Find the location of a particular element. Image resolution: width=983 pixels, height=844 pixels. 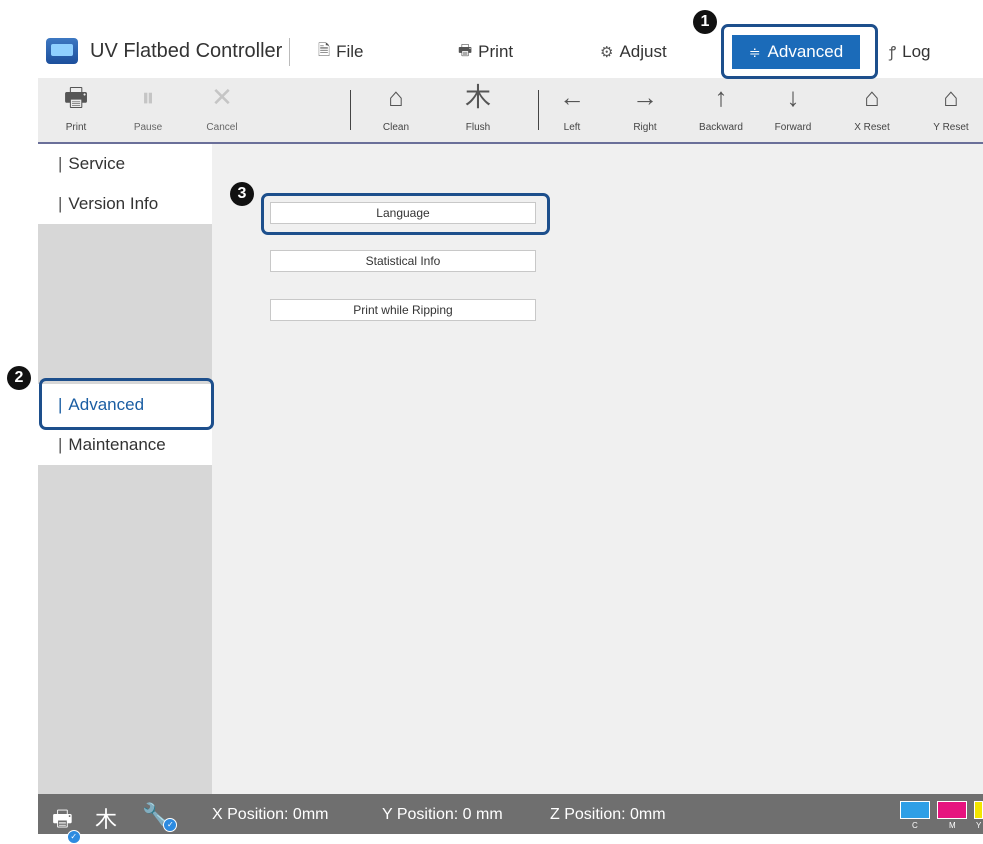

sidebar-item-maintenance: | Maintenance is located at coordinates (125, 445).